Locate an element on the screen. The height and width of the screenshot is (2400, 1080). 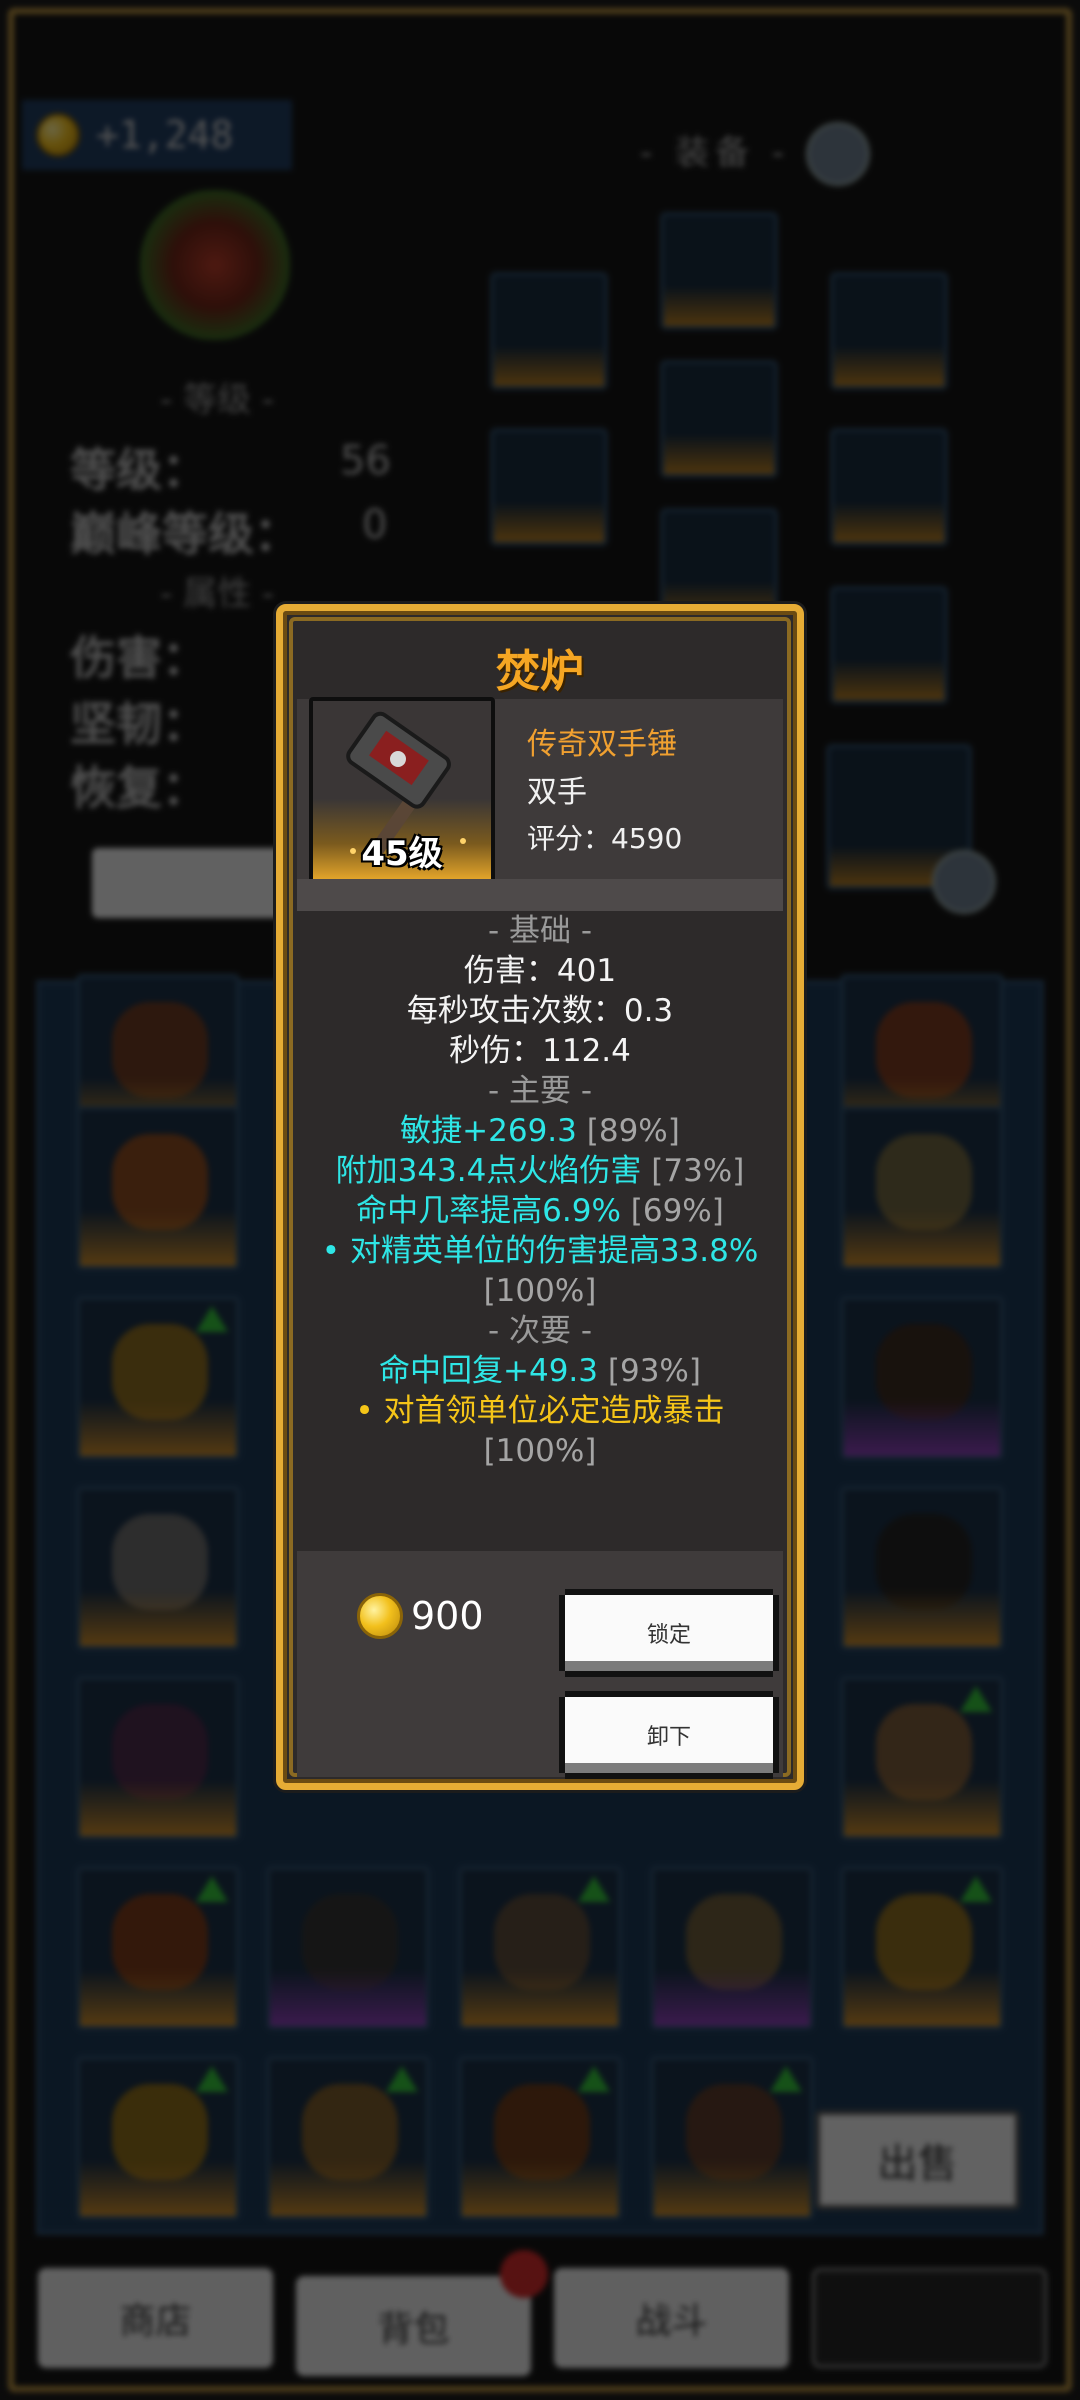
affix-percent: [69%] is located at coordinates (677, 1211).